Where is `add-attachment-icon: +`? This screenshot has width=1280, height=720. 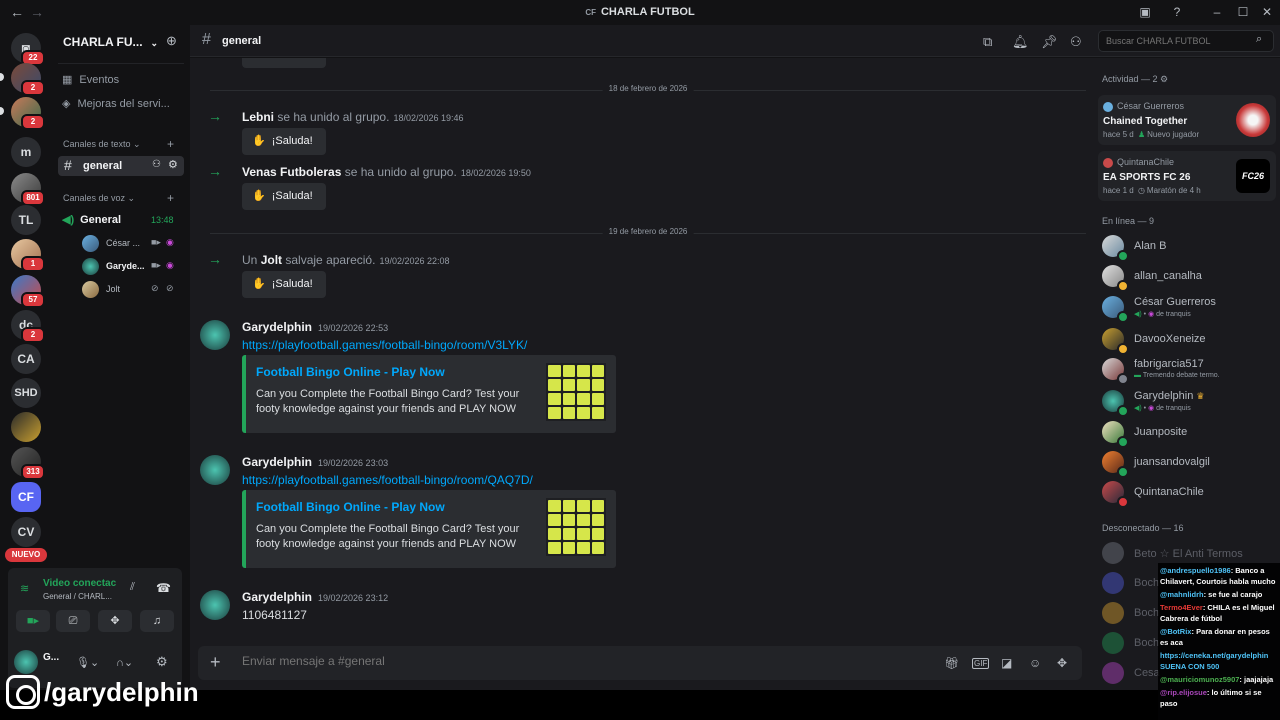 add-attachment-icon: + is located at coordinates (215, 662).